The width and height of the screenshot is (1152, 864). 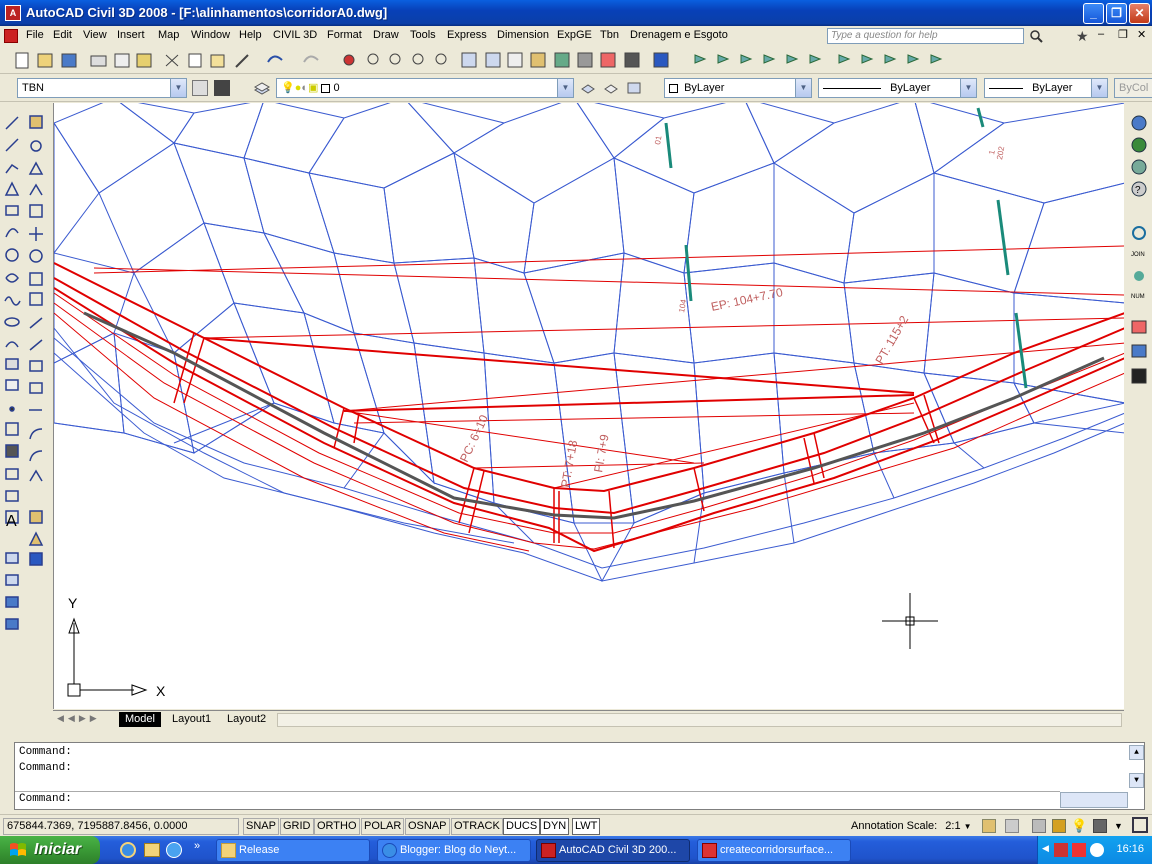 I want to click on close-button: ✕, so click(x=1139, y=13).